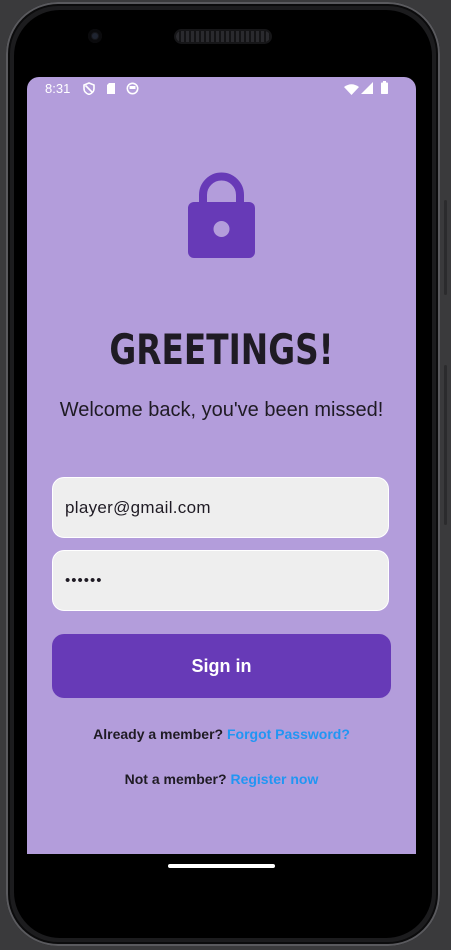  What do you see at coordinates (221, 666) in the screenshot?
I see `sign-in-button: Sign in` at bounding box center [221, 666].